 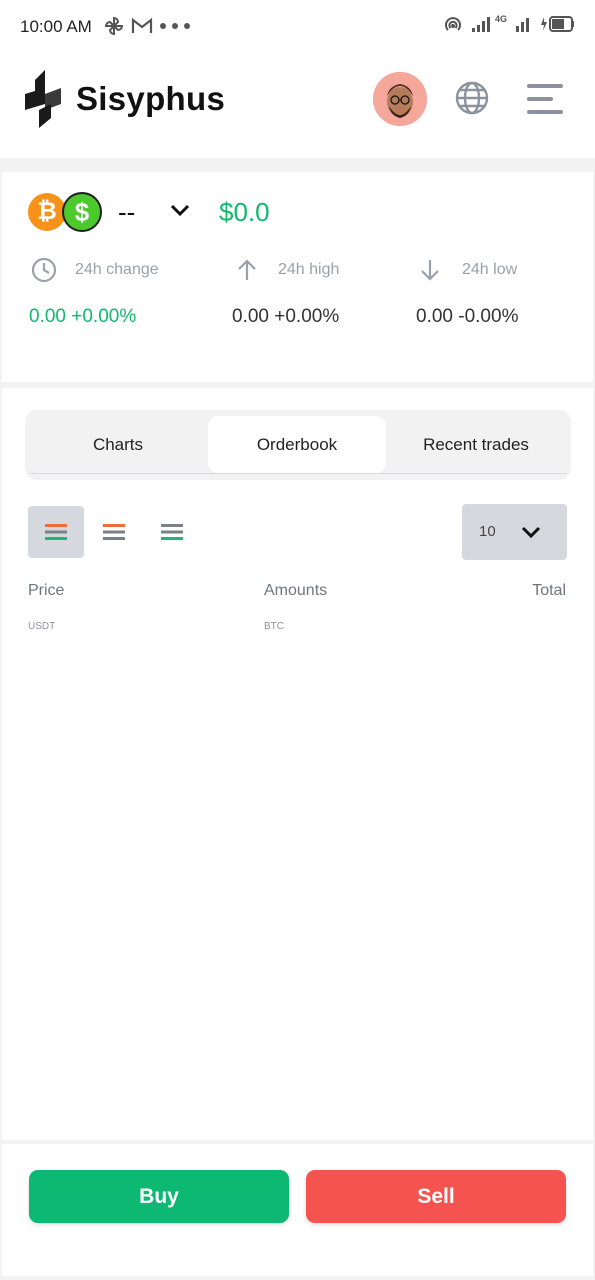 What do you see at coordinates (117, 269) in the screenshot?
I see `stat-label-24h-change: 24h change` at bounding box center [117, 269].